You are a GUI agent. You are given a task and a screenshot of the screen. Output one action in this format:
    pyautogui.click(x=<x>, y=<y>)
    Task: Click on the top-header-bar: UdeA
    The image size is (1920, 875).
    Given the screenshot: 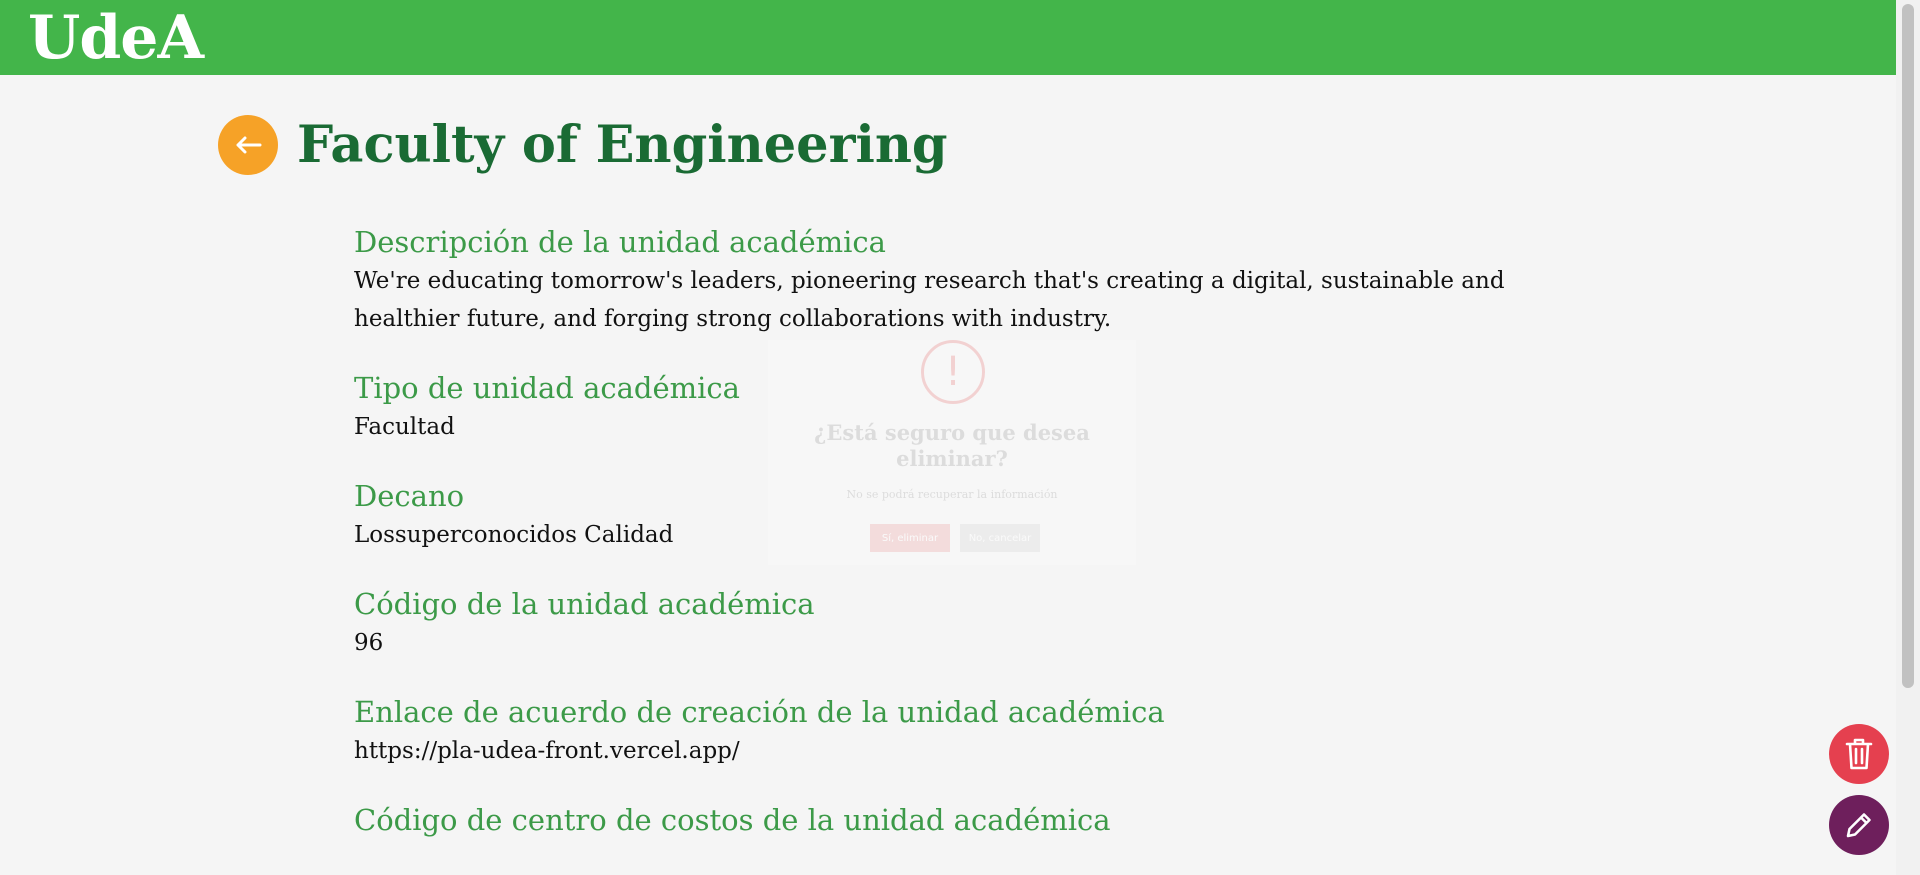 What is the action you would take?
    pyautogui.click(x=948, y=37)
    